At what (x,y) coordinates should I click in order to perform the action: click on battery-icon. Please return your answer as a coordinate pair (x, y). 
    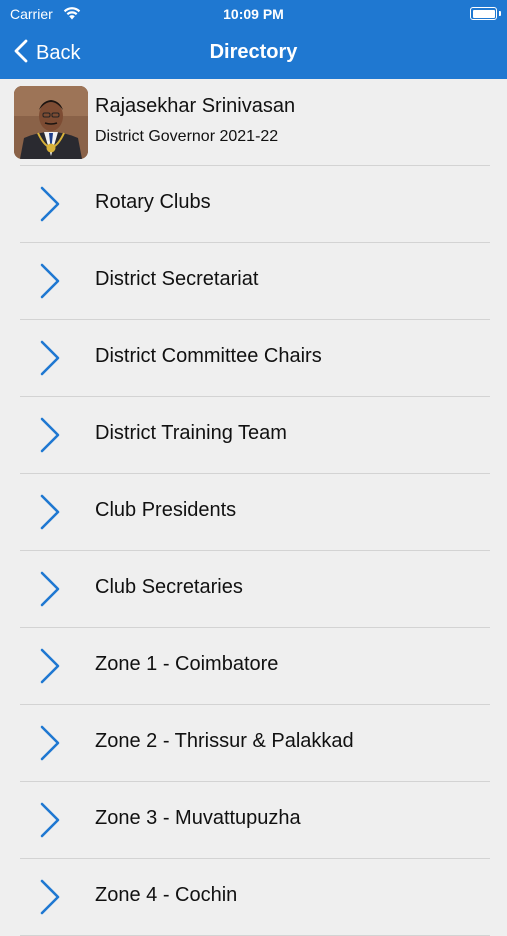
    Looking at the image, I should click on (483, 13).